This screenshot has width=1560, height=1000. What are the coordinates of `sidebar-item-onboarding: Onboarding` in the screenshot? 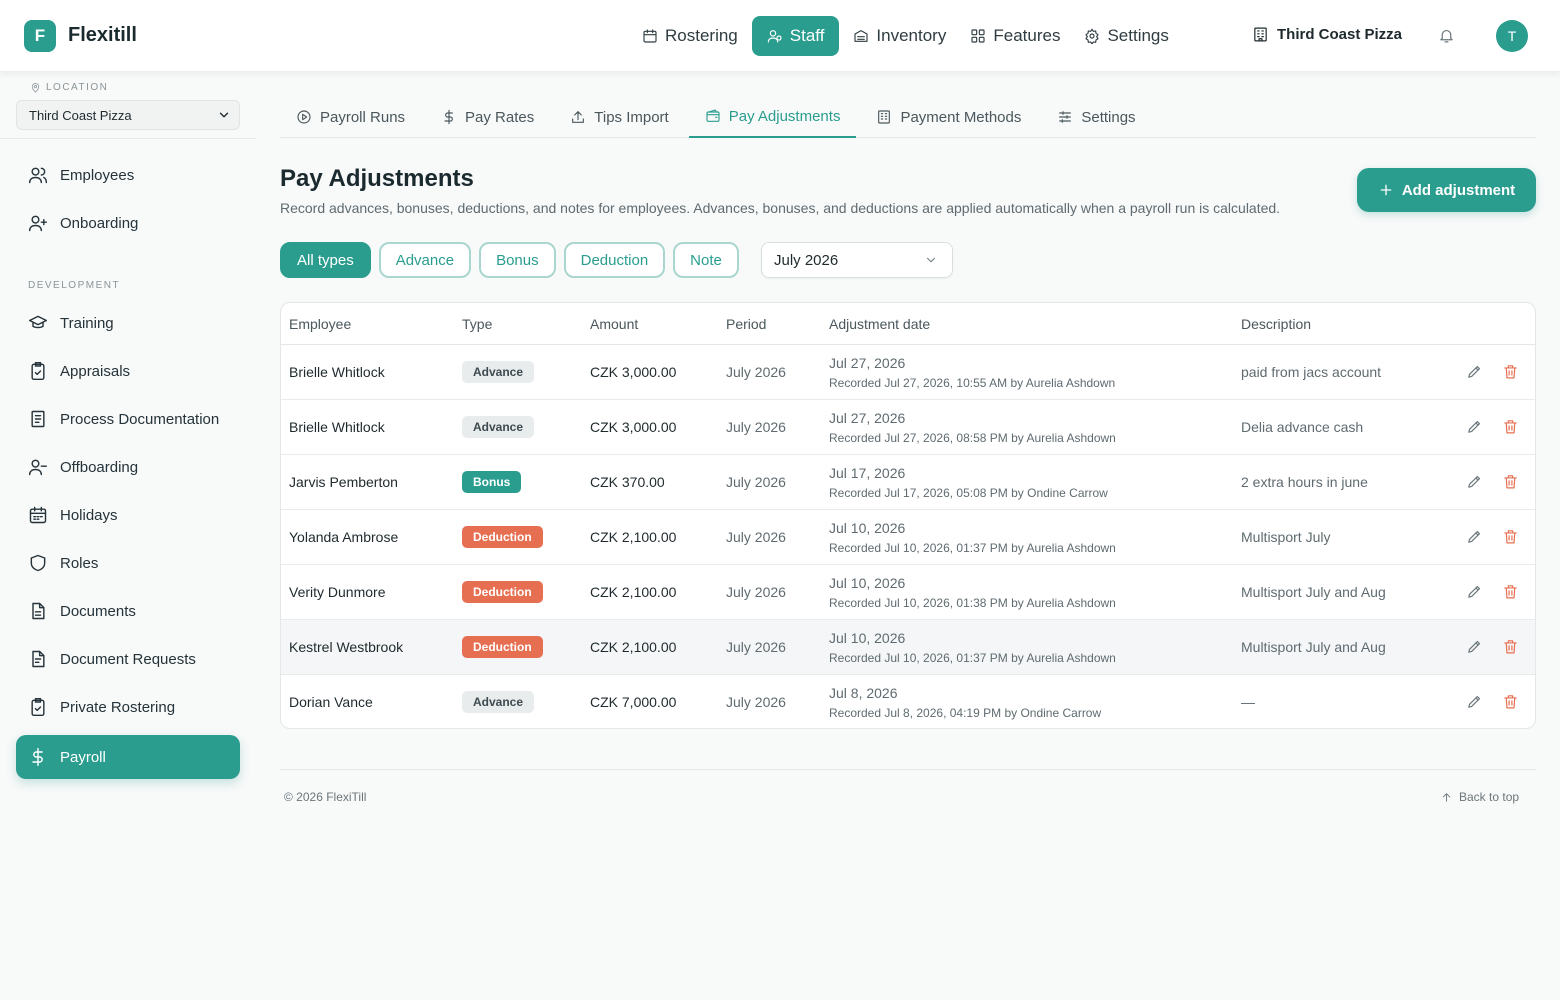 It's located at (128, 223).